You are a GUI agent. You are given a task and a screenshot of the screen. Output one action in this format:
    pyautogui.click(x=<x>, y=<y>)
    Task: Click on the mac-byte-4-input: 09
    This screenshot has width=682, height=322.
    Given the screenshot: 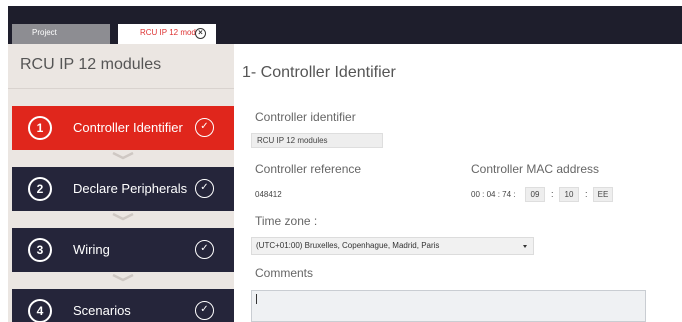 What is the action you would take?
    pyautogui.click(x=535, y=194)
    